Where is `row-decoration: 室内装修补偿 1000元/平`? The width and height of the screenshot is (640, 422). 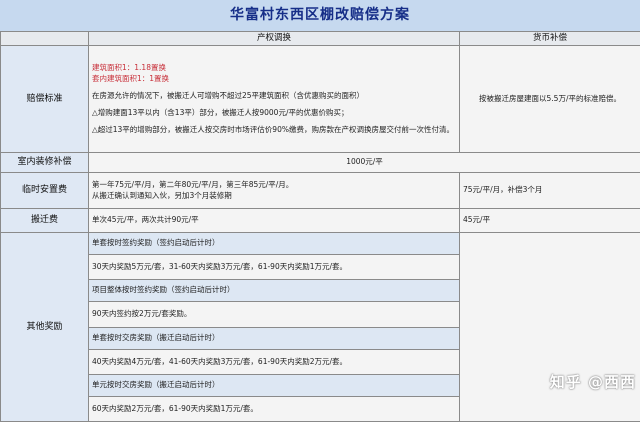
row-decoration: 室内装修补偿 1000元/平 is located at coordinates (320, 163).